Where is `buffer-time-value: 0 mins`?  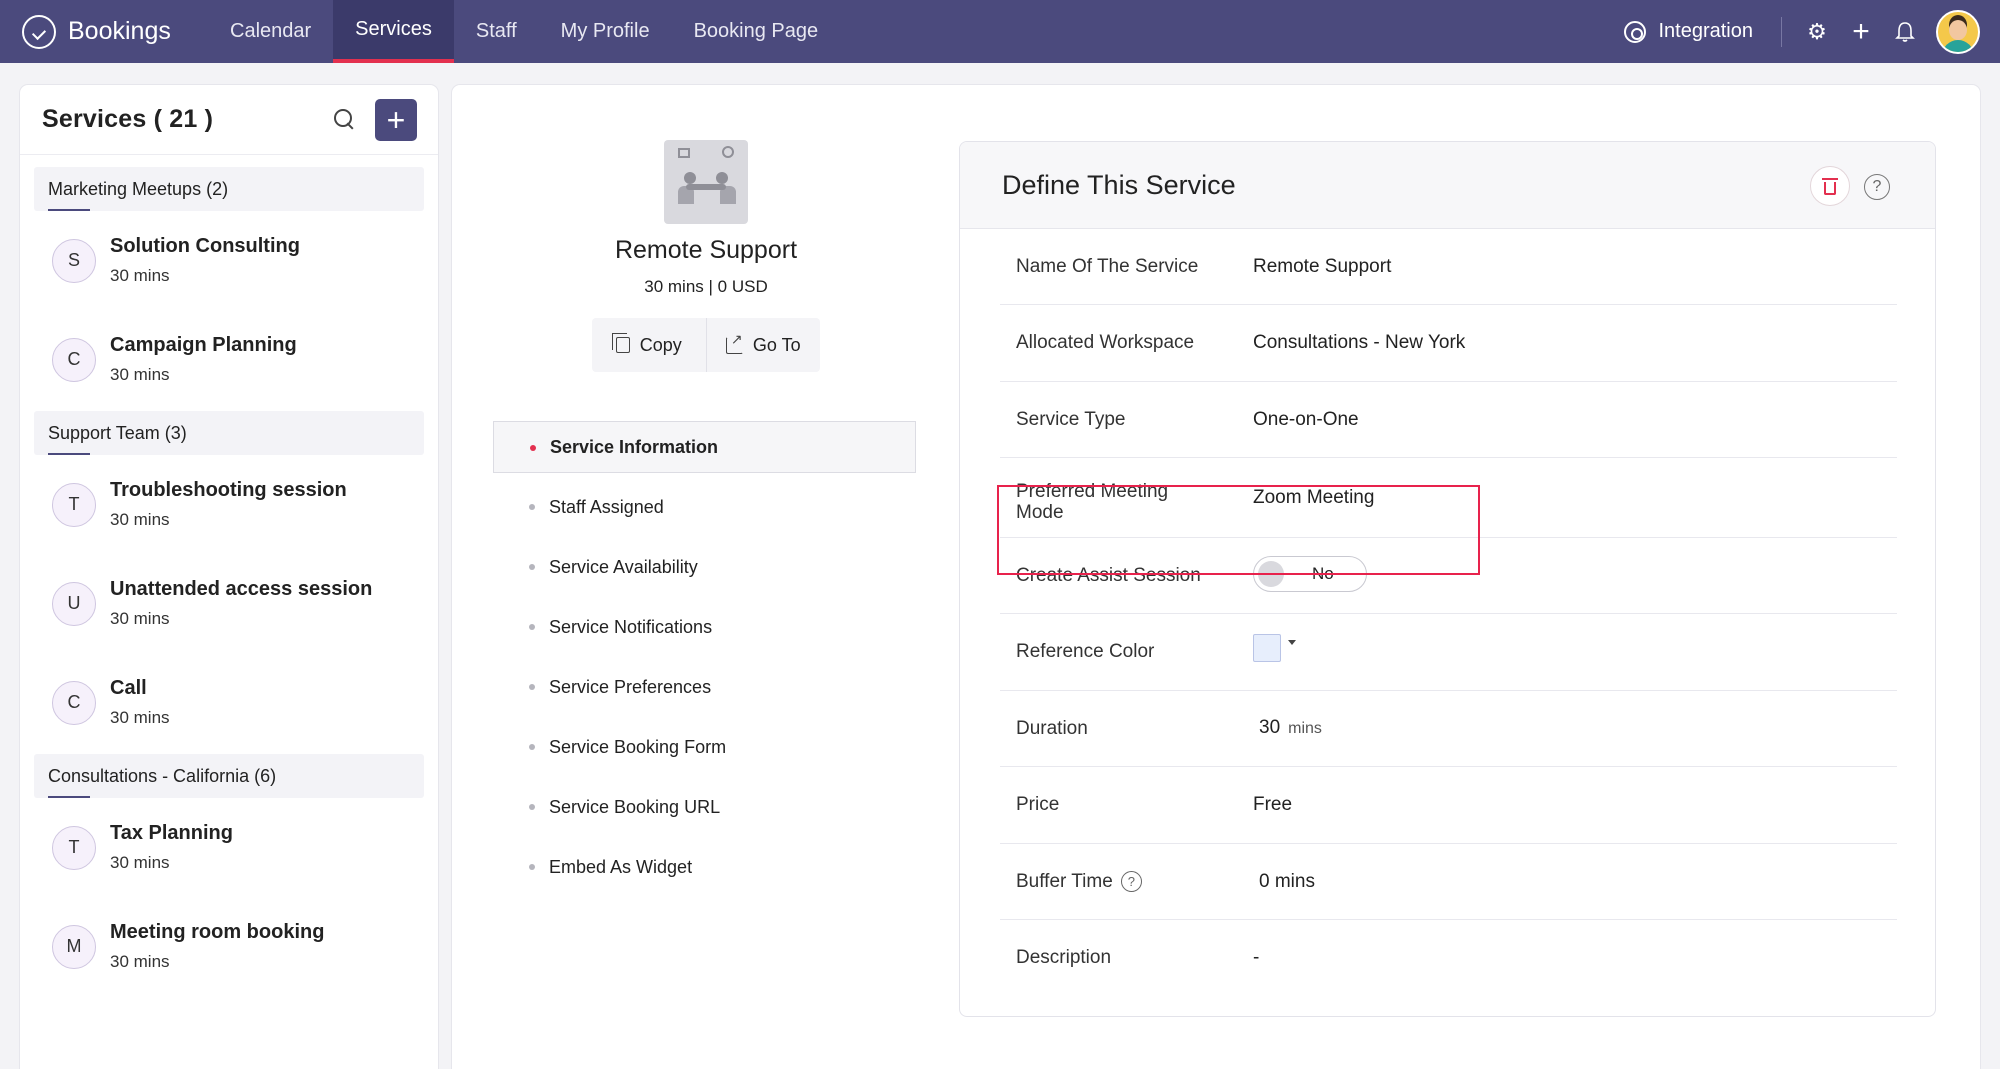
buffer-time-value: 0 mins is located at coordinates (1287, 882).